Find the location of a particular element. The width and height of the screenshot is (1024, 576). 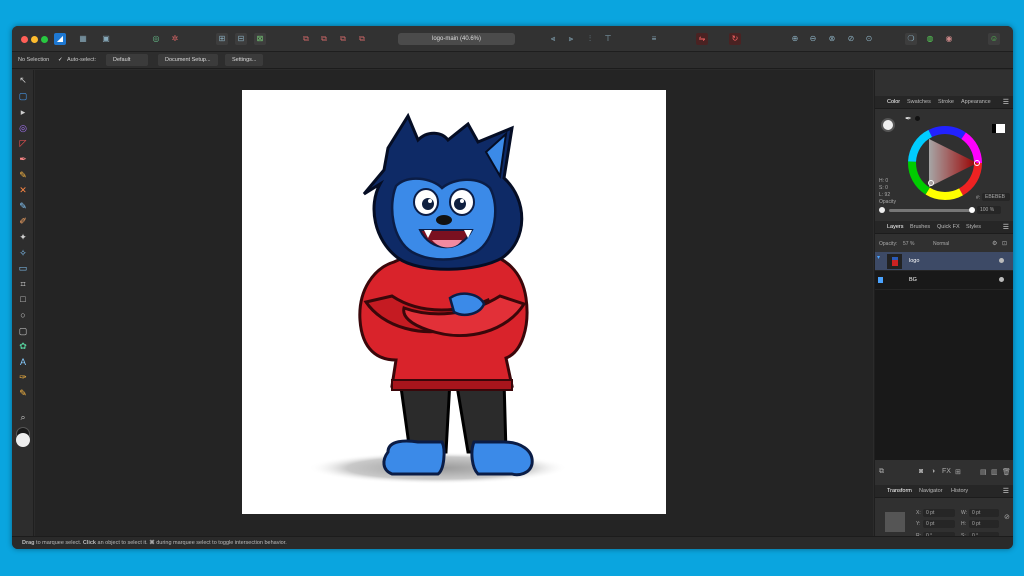

pixel-persona-icon: ▦ is located at coordinates (83, 39).